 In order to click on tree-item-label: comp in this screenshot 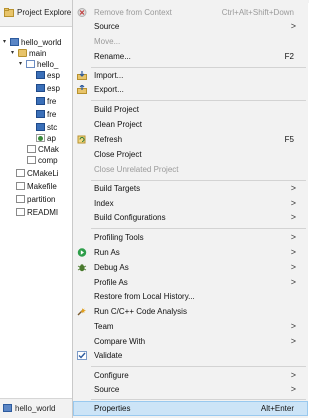, I will do `click(48, 160)`.